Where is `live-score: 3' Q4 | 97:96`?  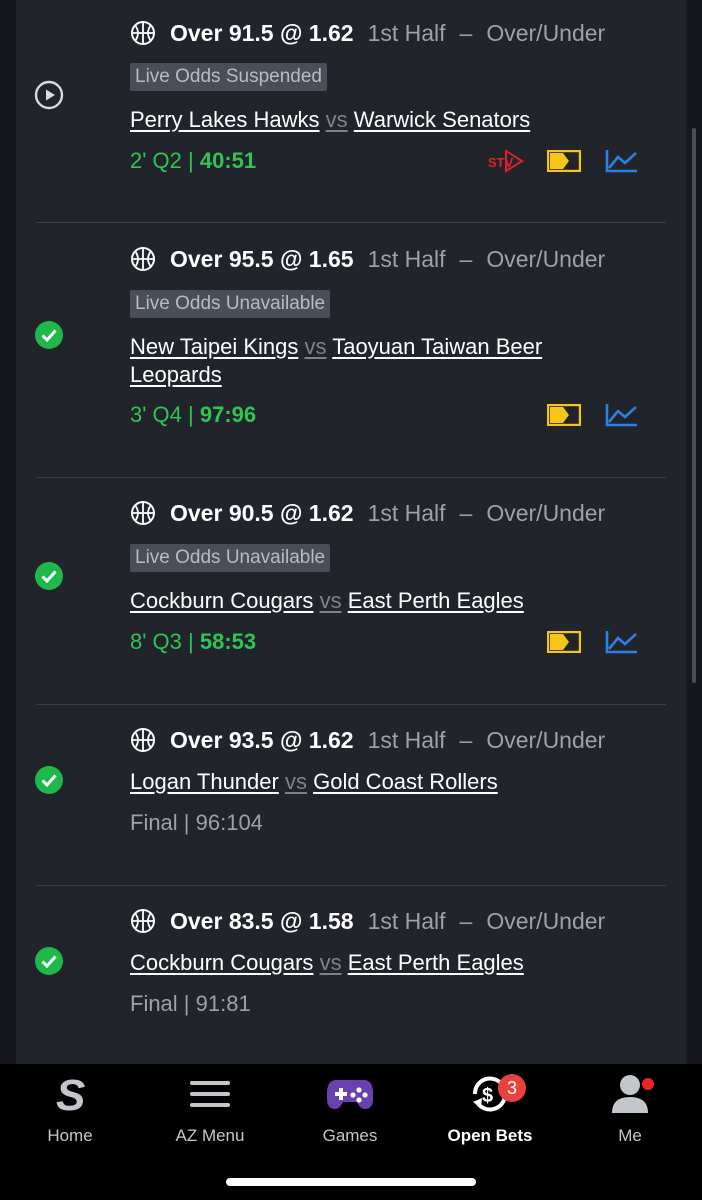
live-score: 3' Q4 | 97:96 is located at coordinates (193, 415).